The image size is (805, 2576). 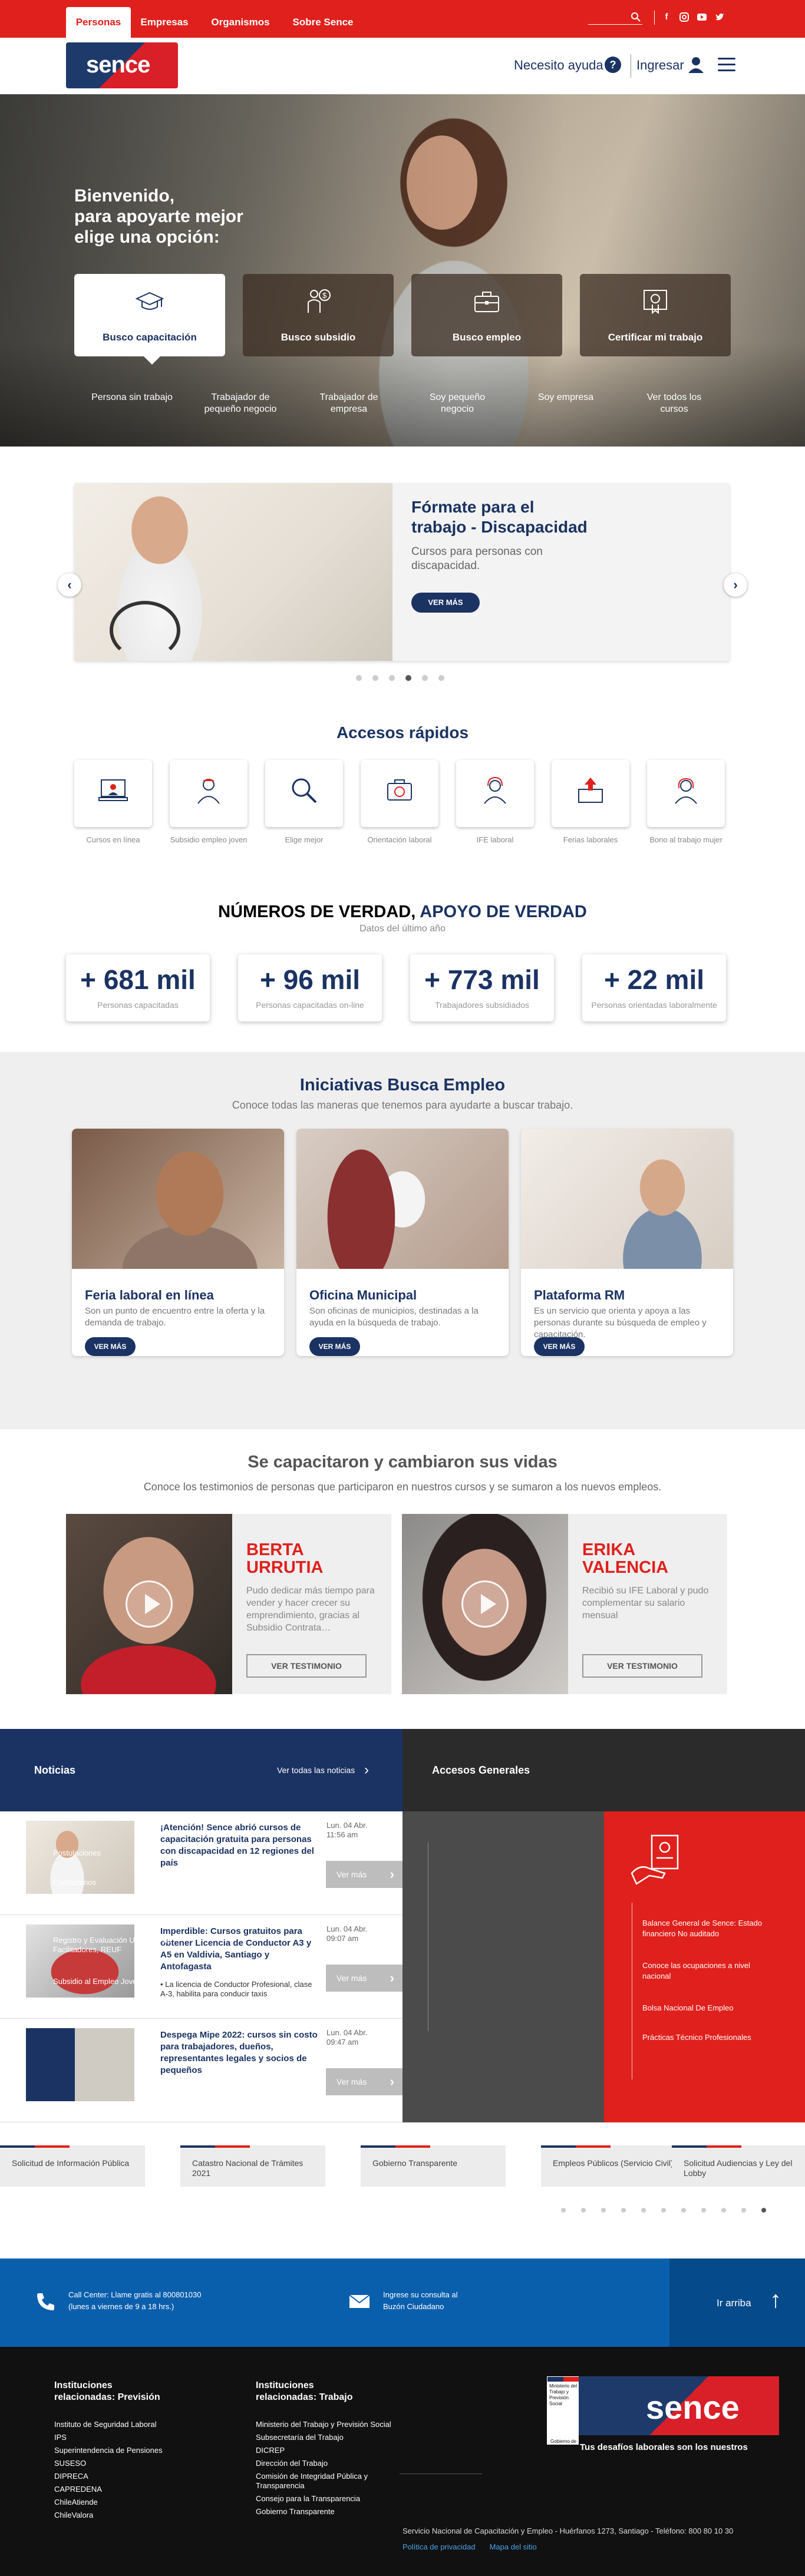 What do you see at coordinates (686, 793) in the screenshot?
I see `acceso-bono-trabajo-mujer` at bounding box center [686, 793].